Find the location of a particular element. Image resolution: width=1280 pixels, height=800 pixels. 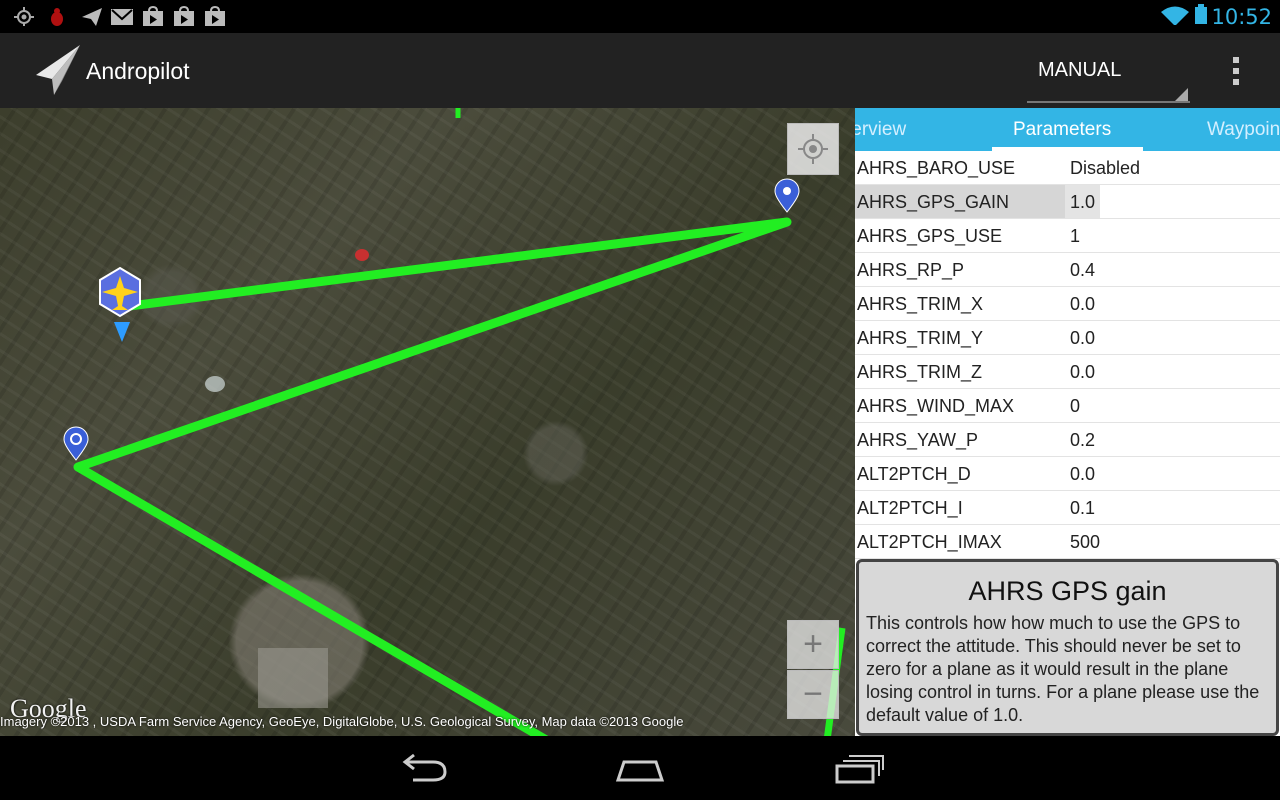

battery-icon is located at coordinates (1201, 14).